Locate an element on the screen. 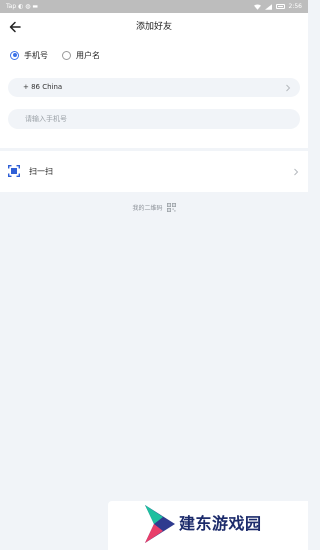 Image resolution: width=320 pixels, height=550 pixels. my-qr-code-link: 我的二维码 is located at coordinates (154, 207).